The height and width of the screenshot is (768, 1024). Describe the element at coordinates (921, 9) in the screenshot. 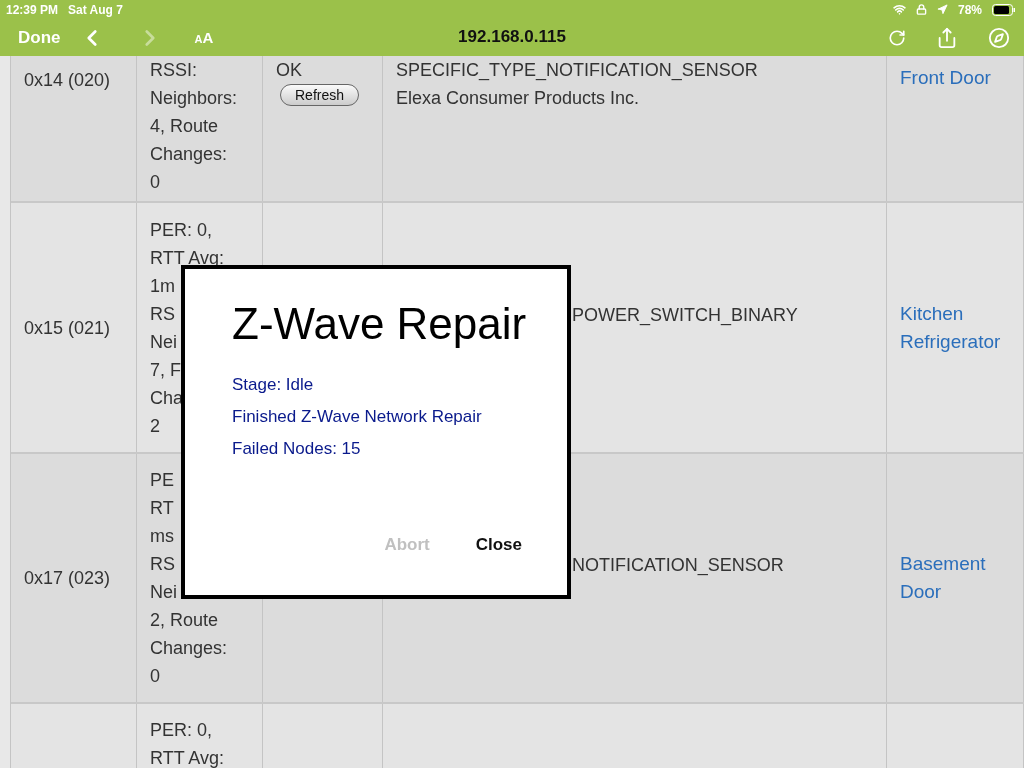

I see `lock-icon` at that location.